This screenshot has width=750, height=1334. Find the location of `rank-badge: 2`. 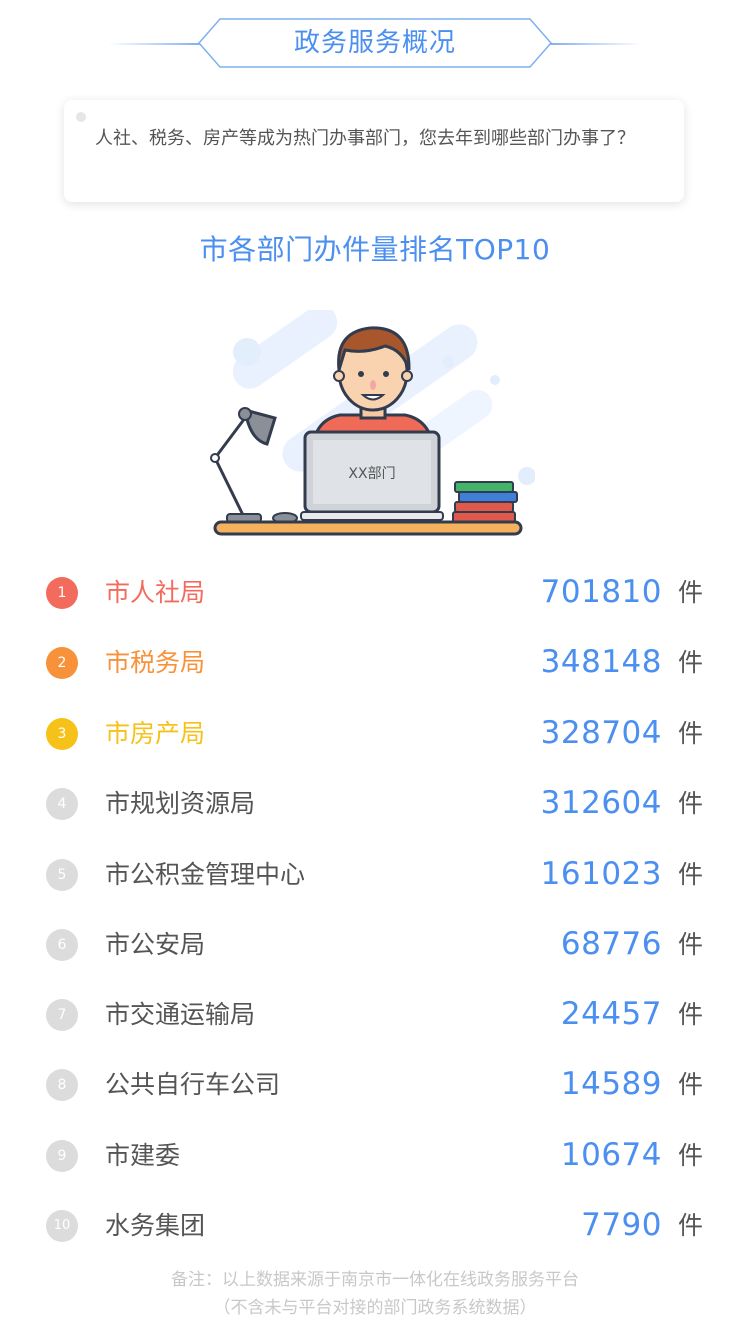

rank-badge: 2 is located at coordinates (62, 663).